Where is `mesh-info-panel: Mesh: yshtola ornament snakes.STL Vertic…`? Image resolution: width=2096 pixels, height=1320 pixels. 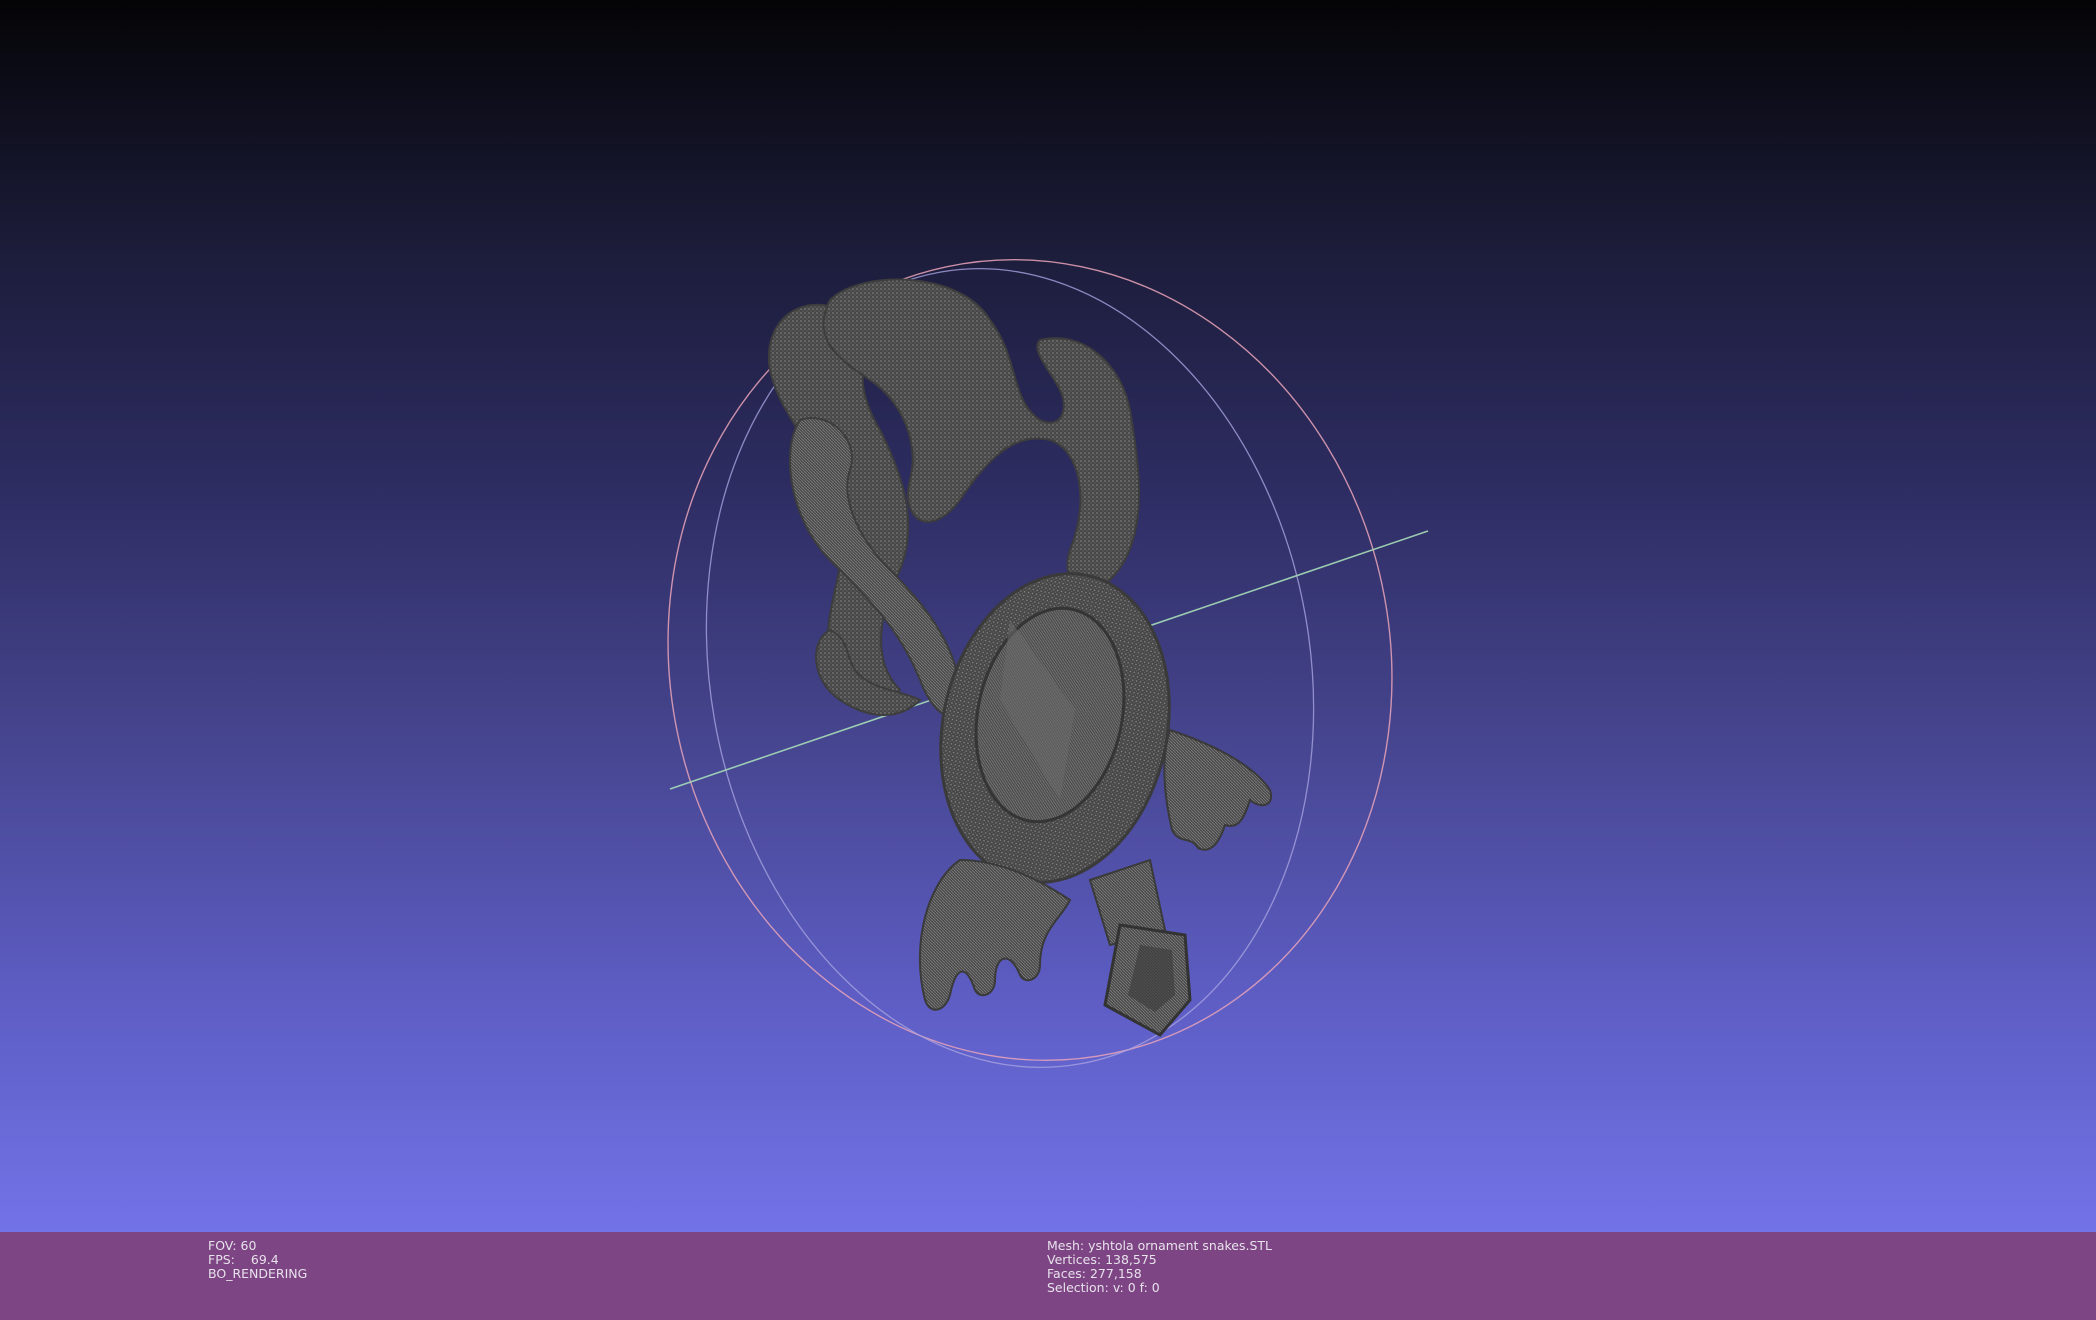 mesh-info-panel: Mesh: yshtola ornament snakes.STL Vertic… is located at coordinates (1159, 1267).